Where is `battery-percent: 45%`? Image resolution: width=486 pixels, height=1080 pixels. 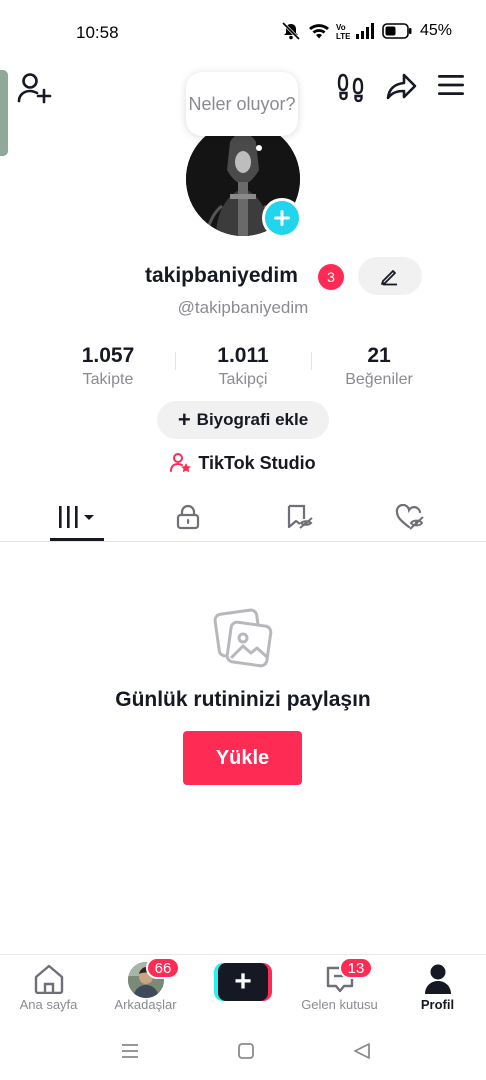
battery-percent: 45% is located at coordinates (435, 30).